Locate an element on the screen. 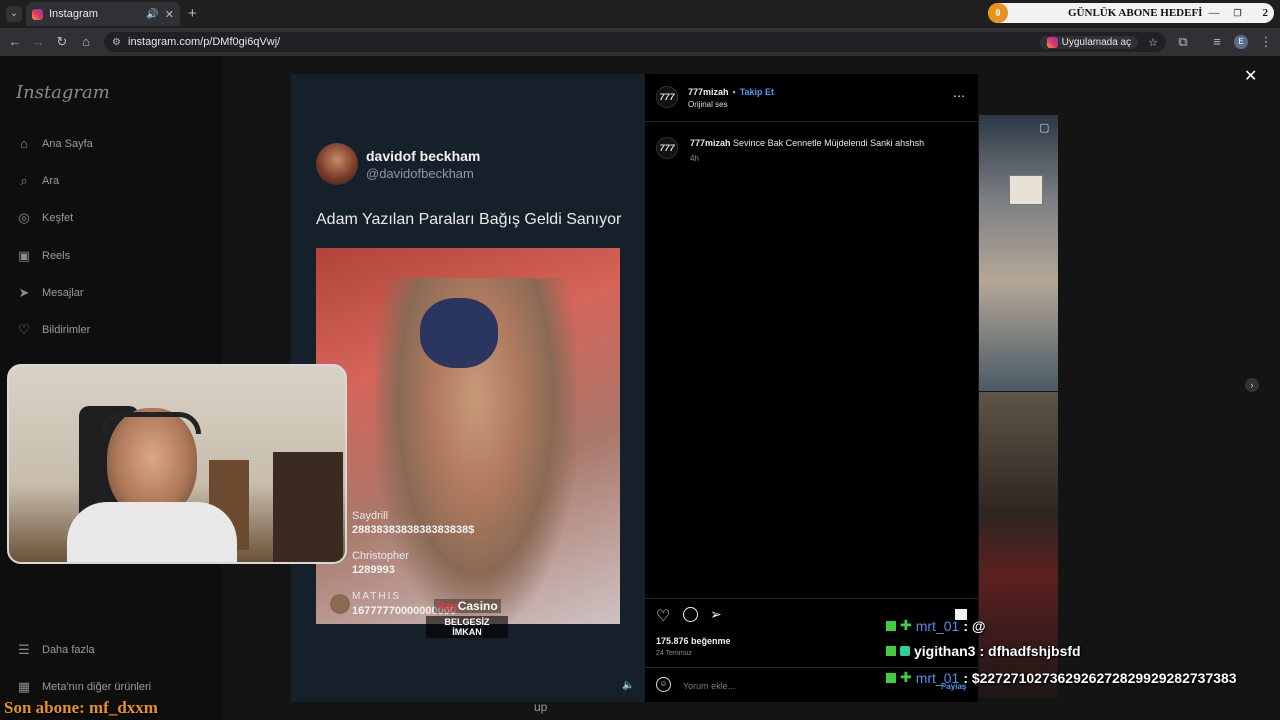 Image resolution: width=1280 pixels, height=720 pixels. more-options-icon: ⋯ is located at coordinates (959, 96).